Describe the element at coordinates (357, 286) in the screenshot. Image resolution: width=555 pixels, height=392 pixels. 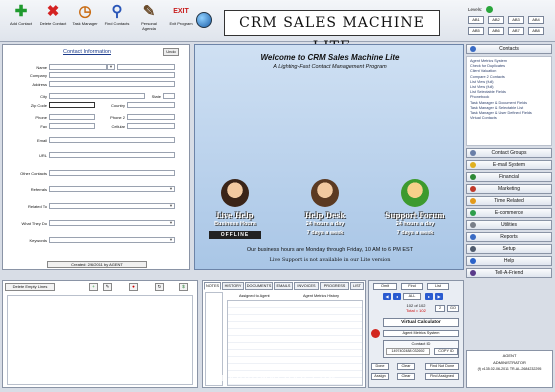
I see `tab-list: LIST` at that location.